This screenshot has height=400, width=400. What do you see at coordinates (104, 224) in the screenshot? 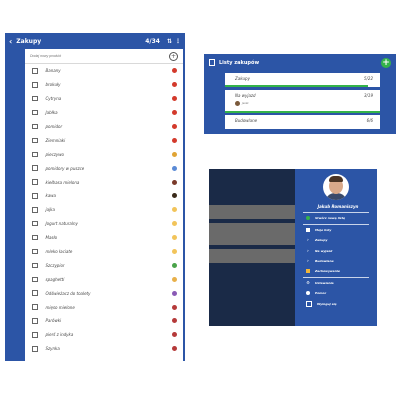
I see `list-item: Jogurt naturalny` at bounding box center [104, 224].